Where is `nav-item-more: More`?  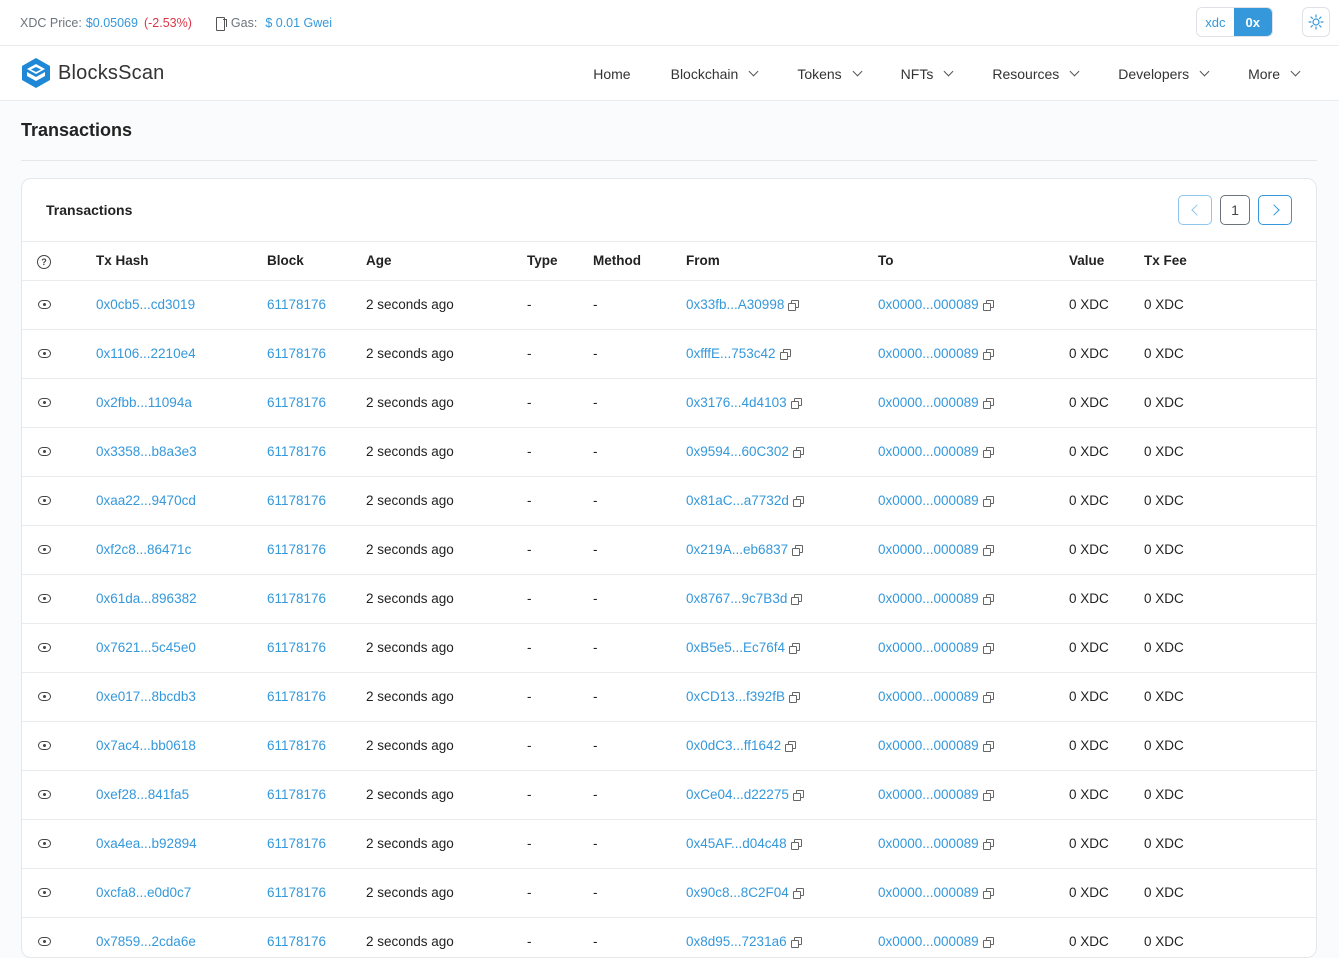 nav-item-more: More is located at coordinates (1274, 74).